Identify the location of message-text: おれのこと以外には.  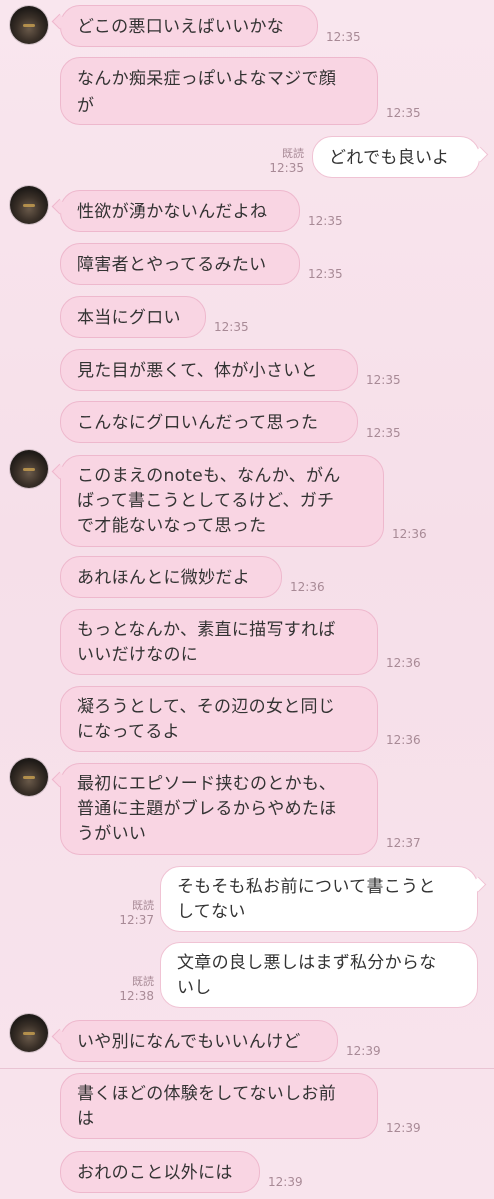
(155, 1173).